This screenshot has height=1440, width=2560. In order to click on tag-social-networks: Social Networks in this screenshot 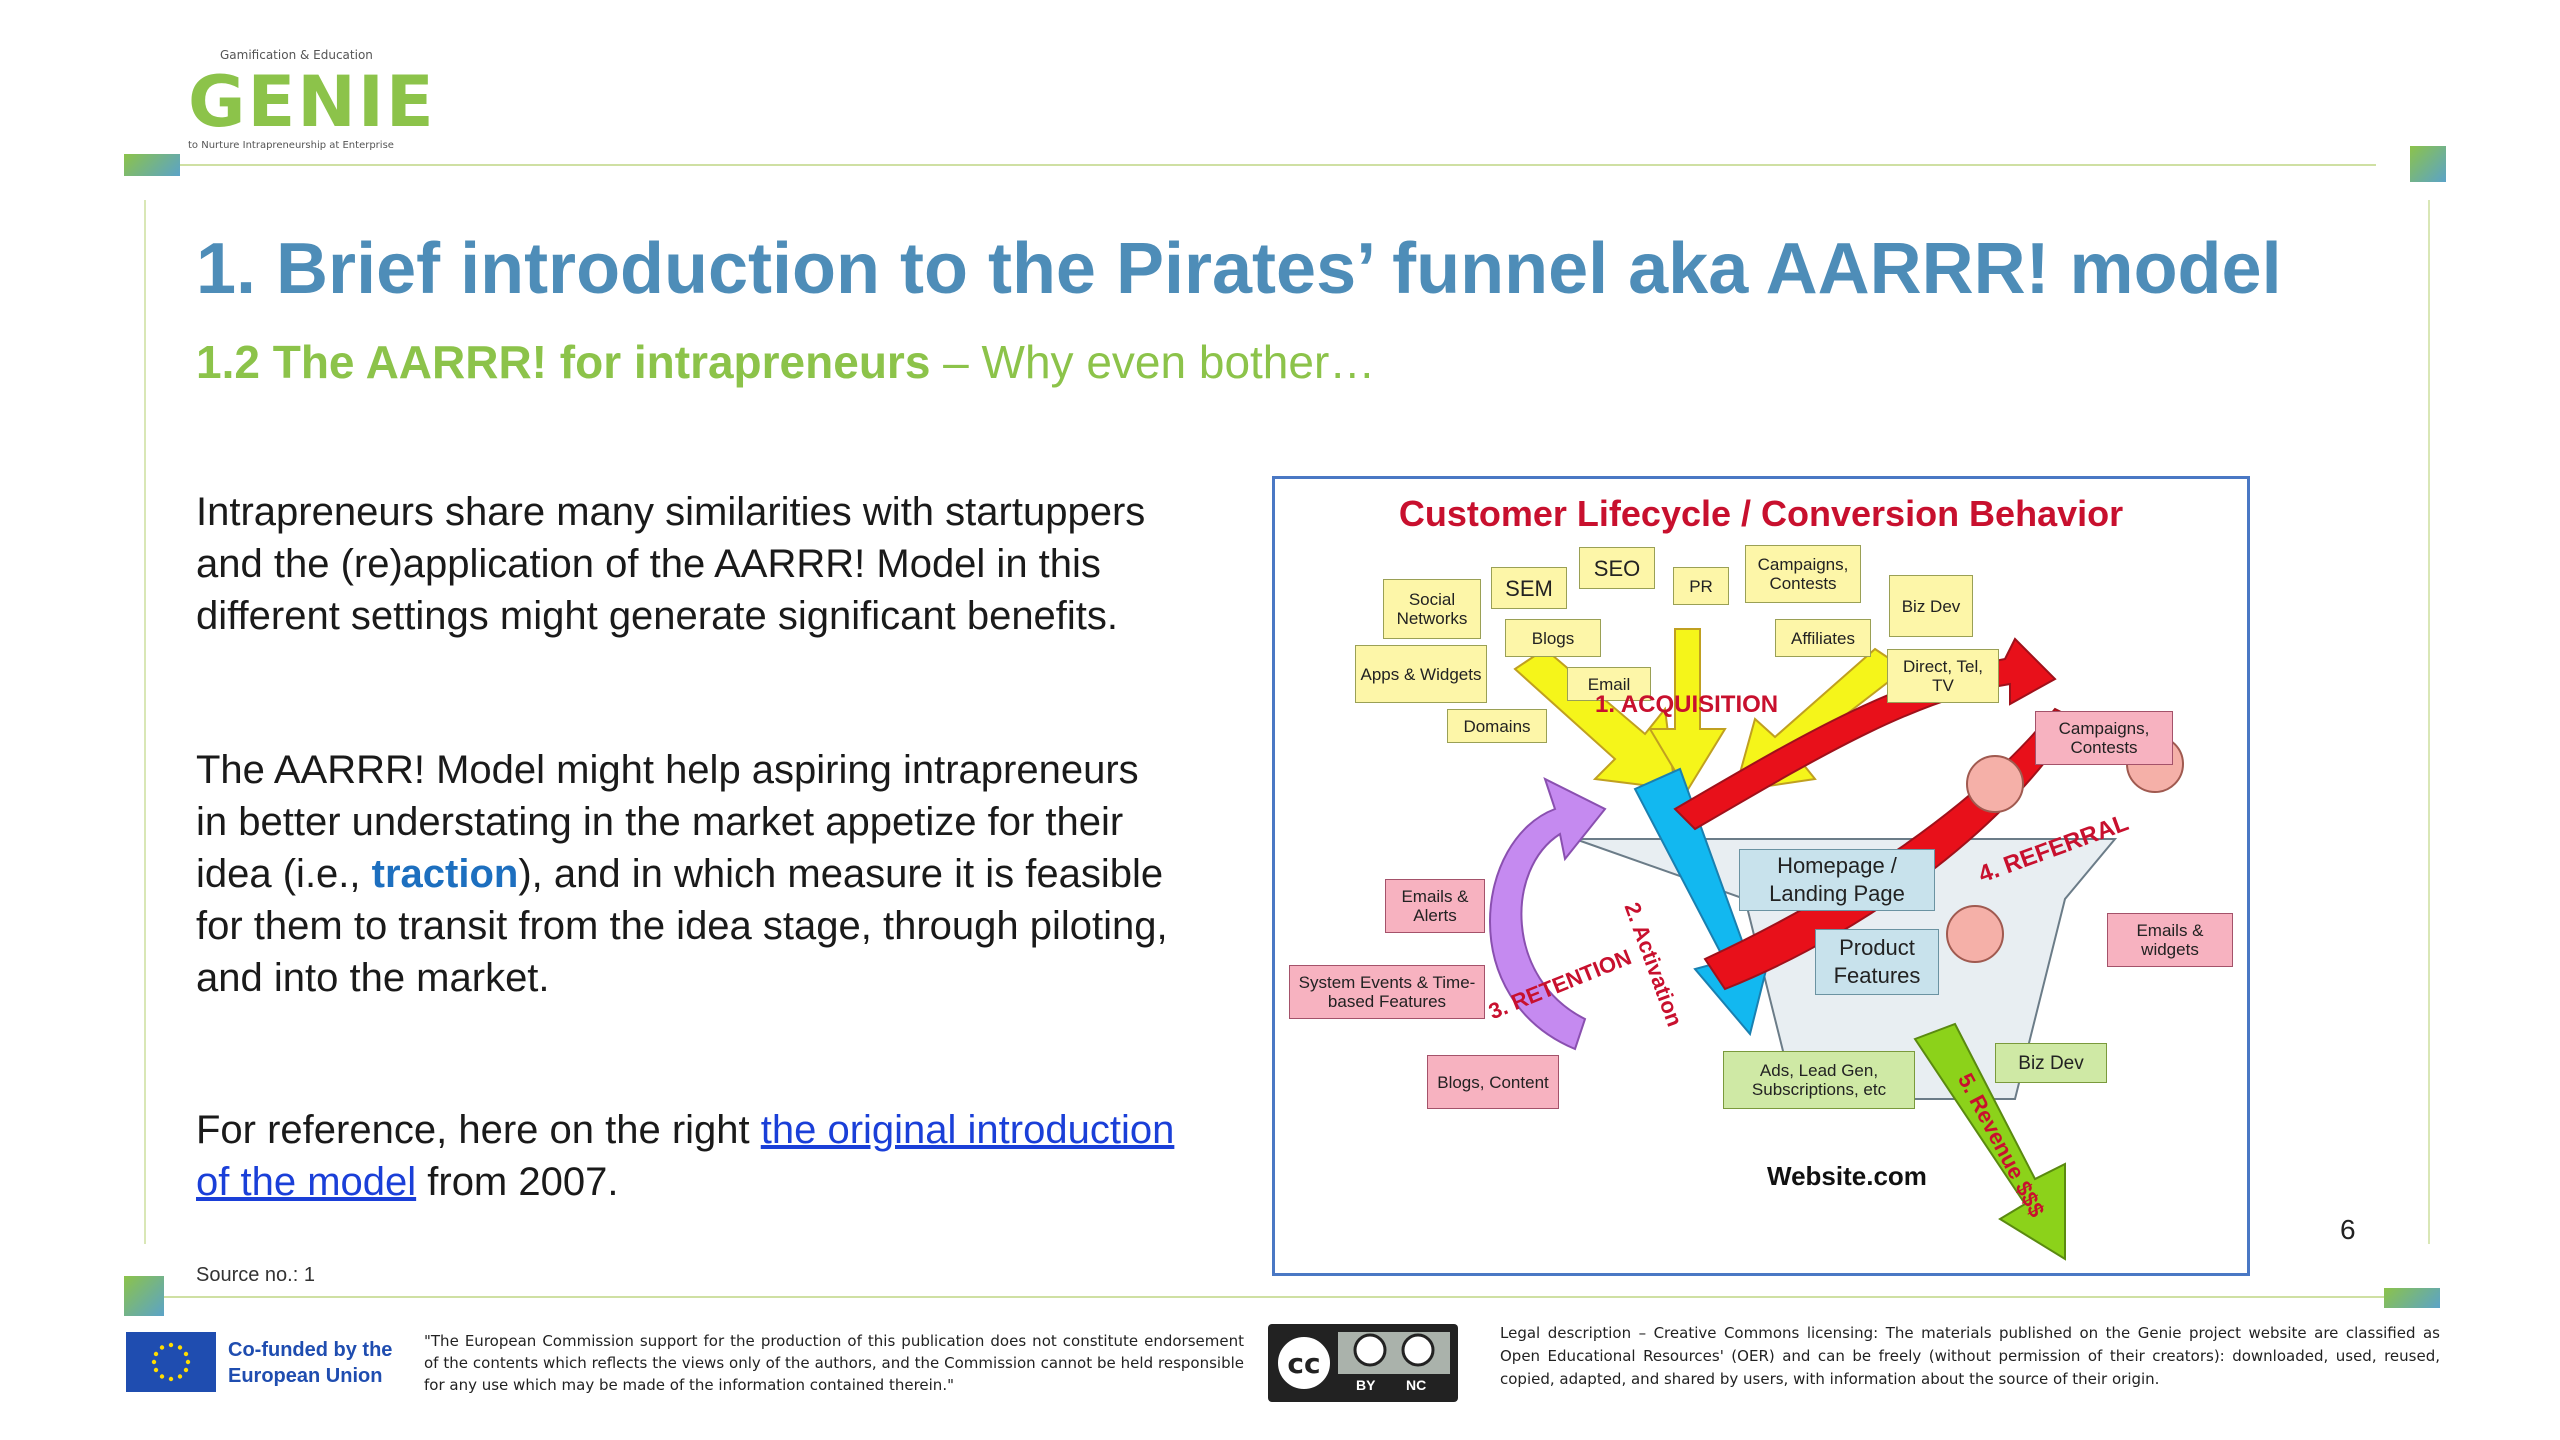, I will do `click(1432, 609)`.